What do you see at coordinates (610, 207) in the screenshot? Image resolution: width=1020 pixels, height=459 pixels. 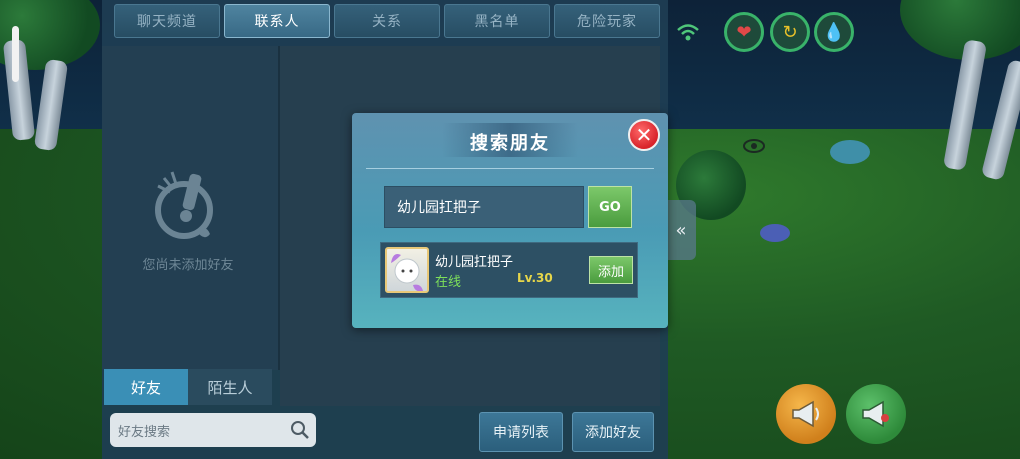 I see `go-button: GO` at bounding box center [610, 207].